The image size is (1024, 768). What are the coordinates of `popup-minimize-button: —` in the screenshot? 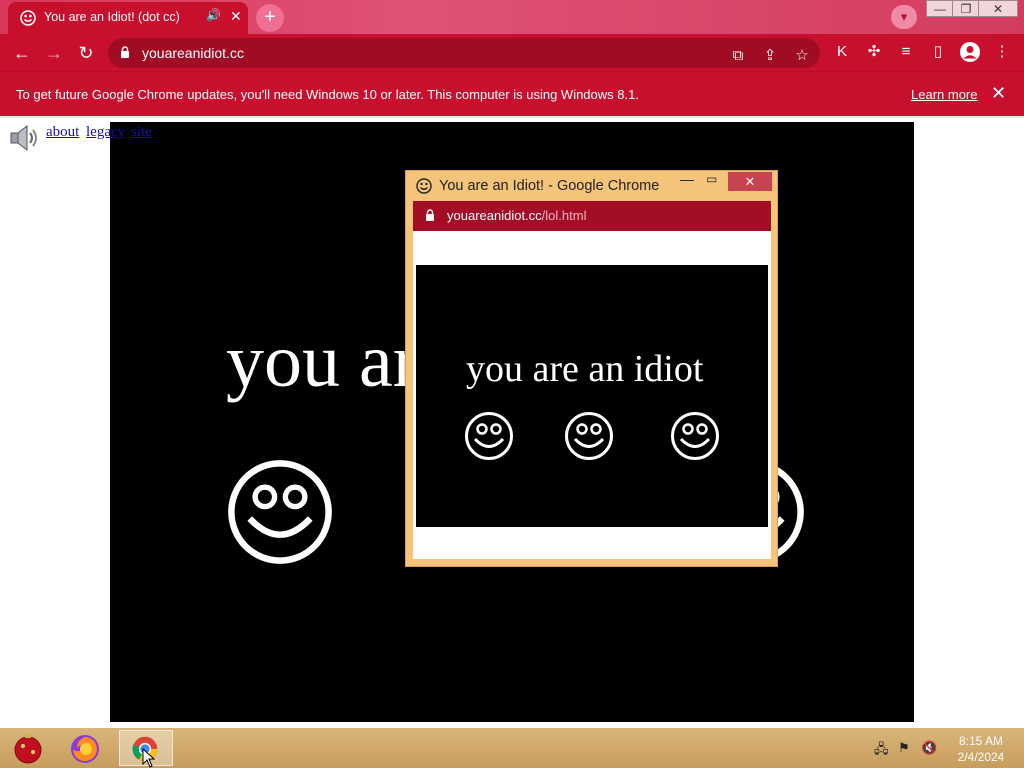 It's located at (687, 179).